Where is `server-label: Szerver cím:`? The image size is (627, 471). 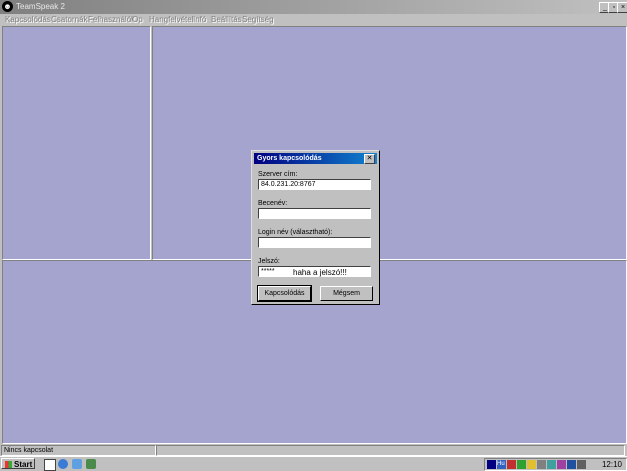 server-label: Szerver cím: is located at coordinates (278, 174).